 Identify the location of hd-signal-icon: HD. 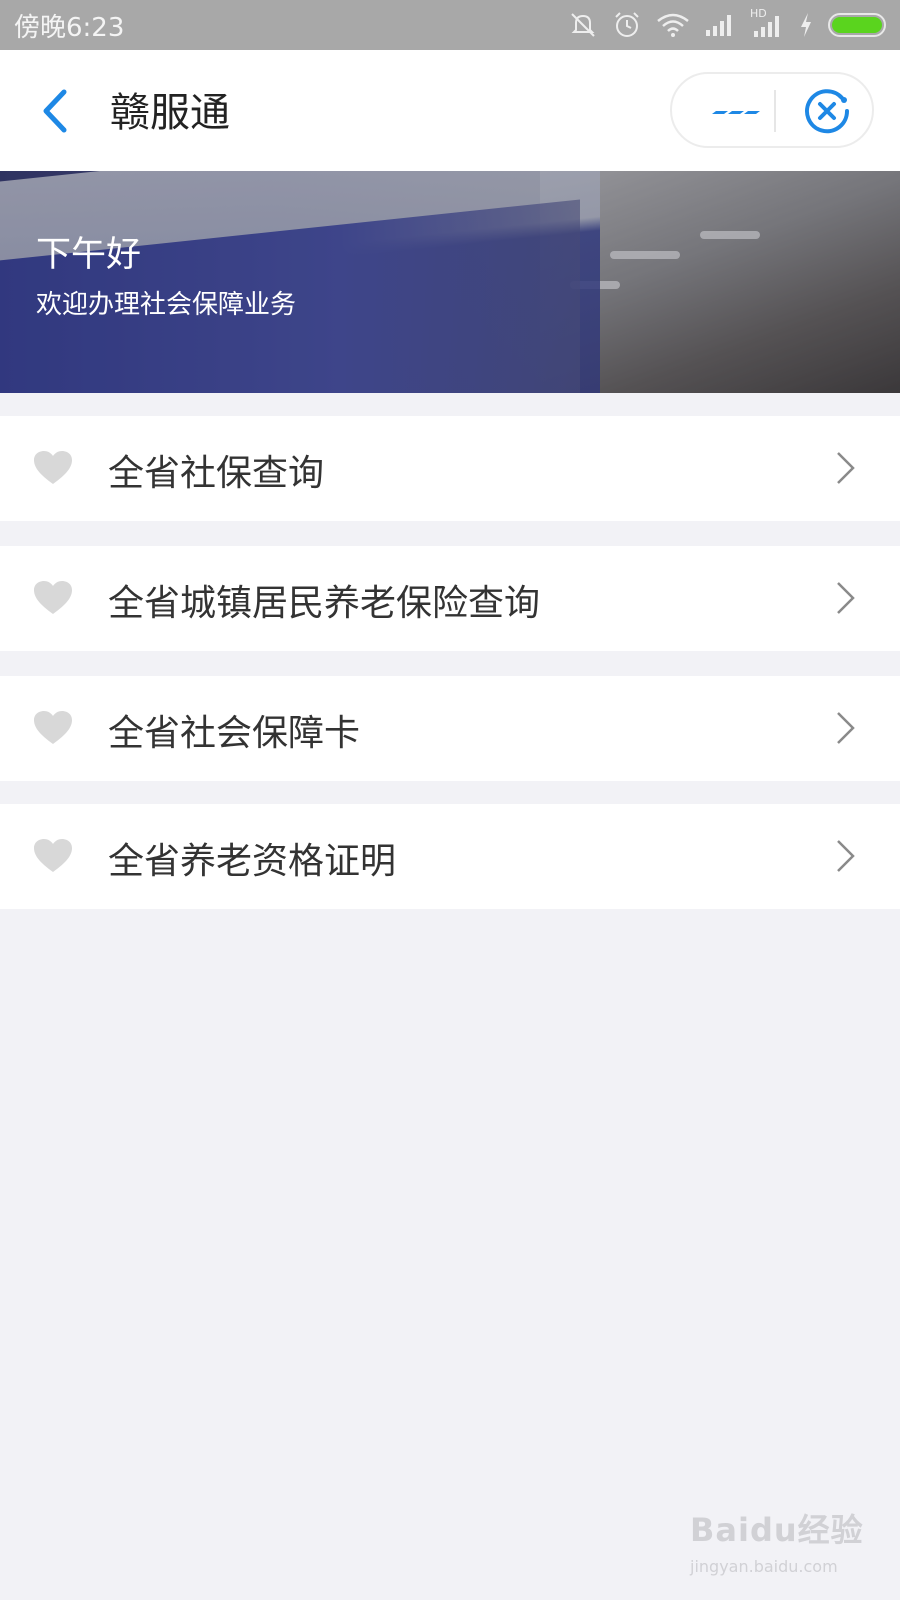
(767, 23).